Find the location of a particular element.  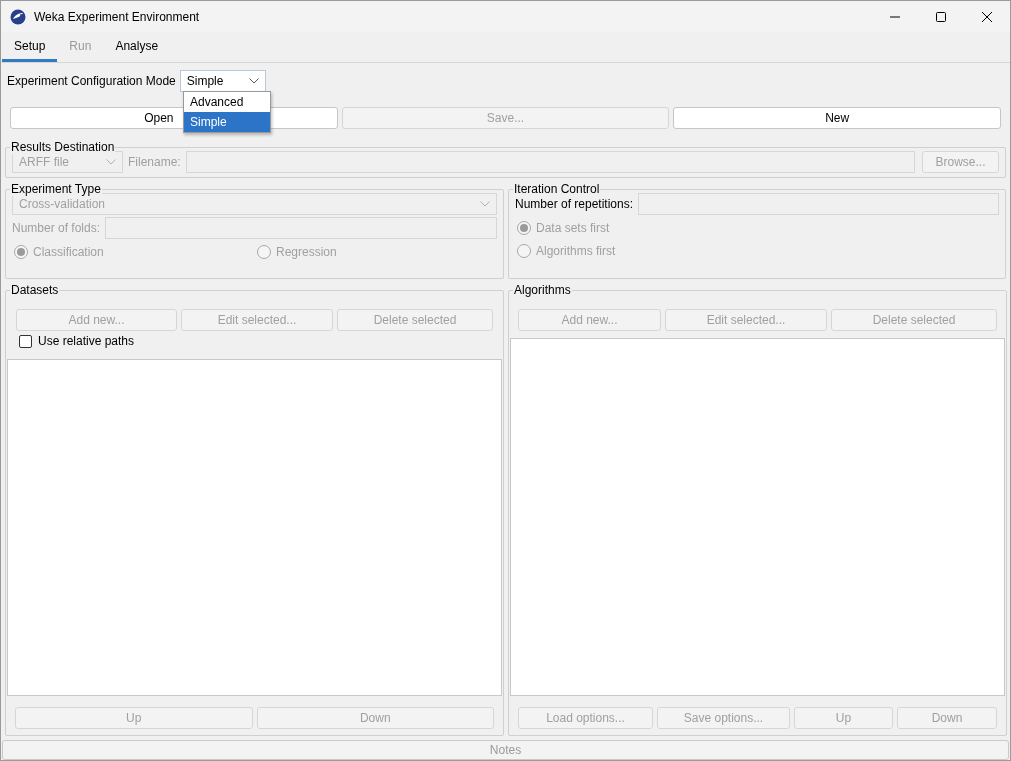

bird-logo-icon is located at coordinates (18, 16).